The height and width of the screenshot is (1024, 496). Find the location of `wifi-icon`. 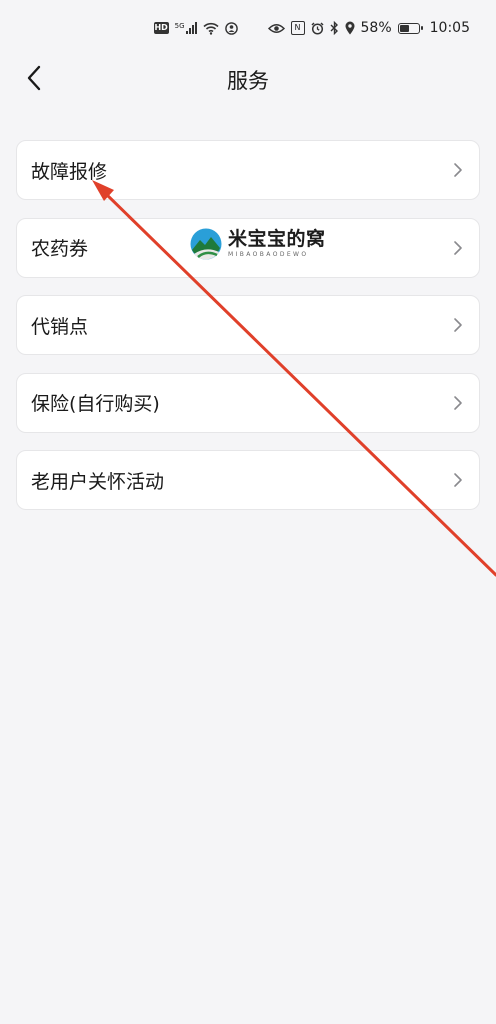

wifi-icon is located at coordinates (210, 28).